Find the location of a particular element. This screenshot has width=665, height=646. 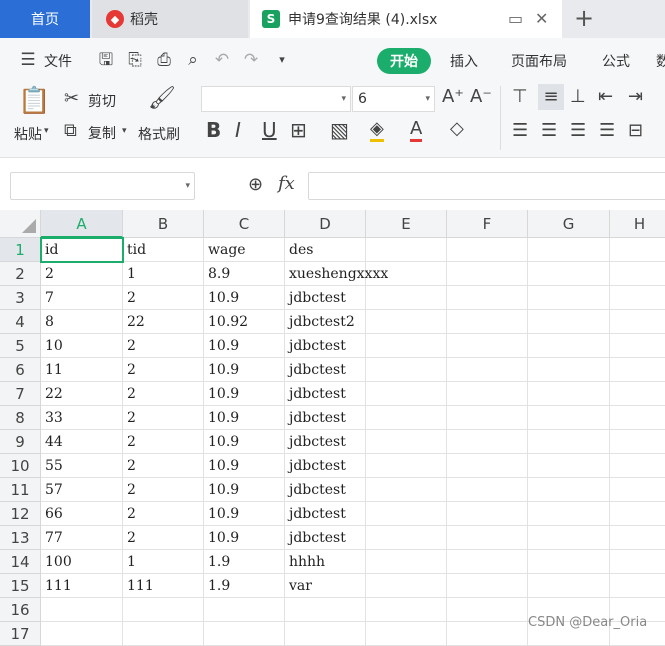

menu-overflow: 数 is located at coordinates (660, 61).